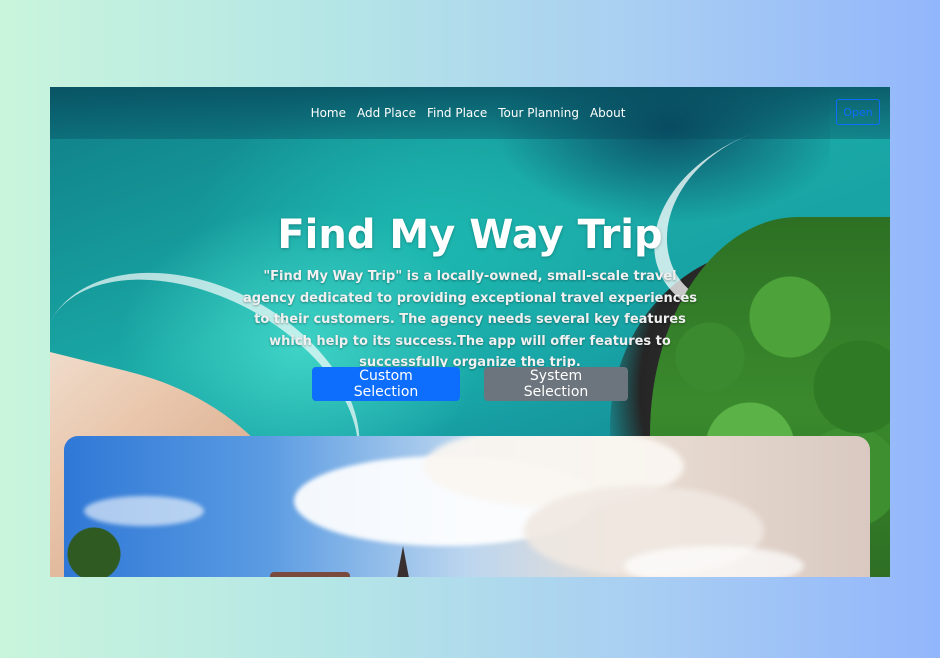  I want to click on open-button: Open, so click(858, 112).